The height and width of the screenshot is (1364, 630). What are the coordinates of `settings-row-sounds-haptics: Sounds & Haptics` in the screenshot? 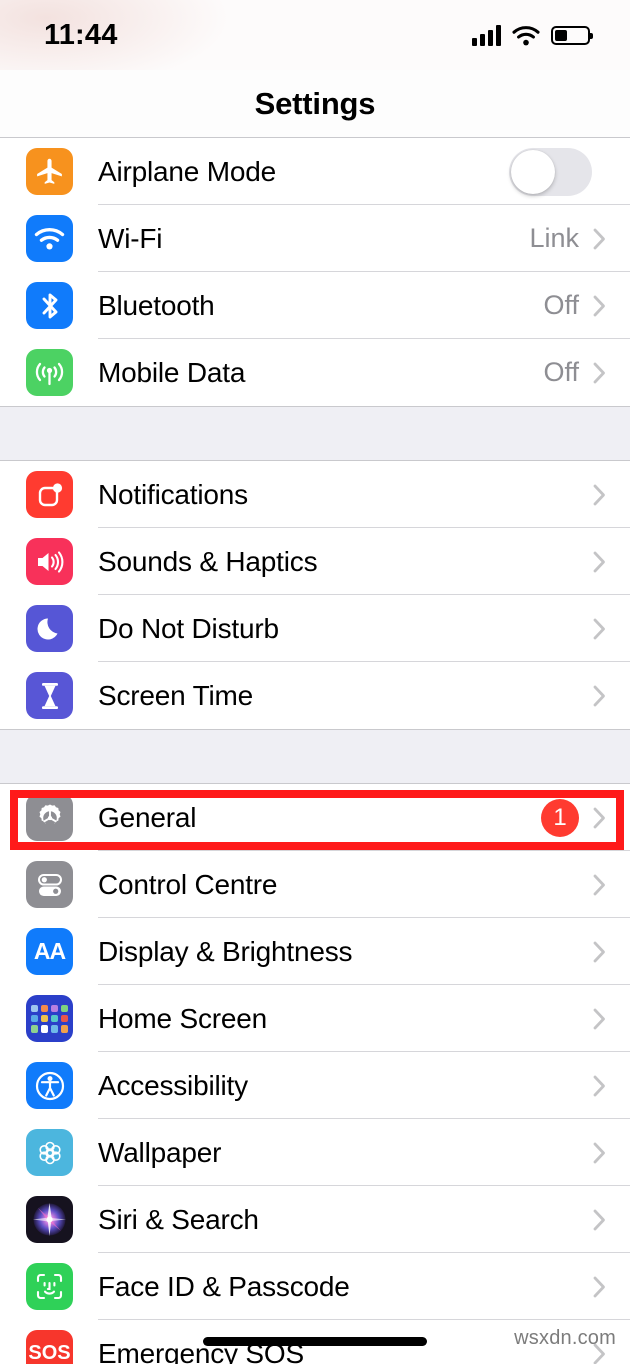 It's located at (315, 561).